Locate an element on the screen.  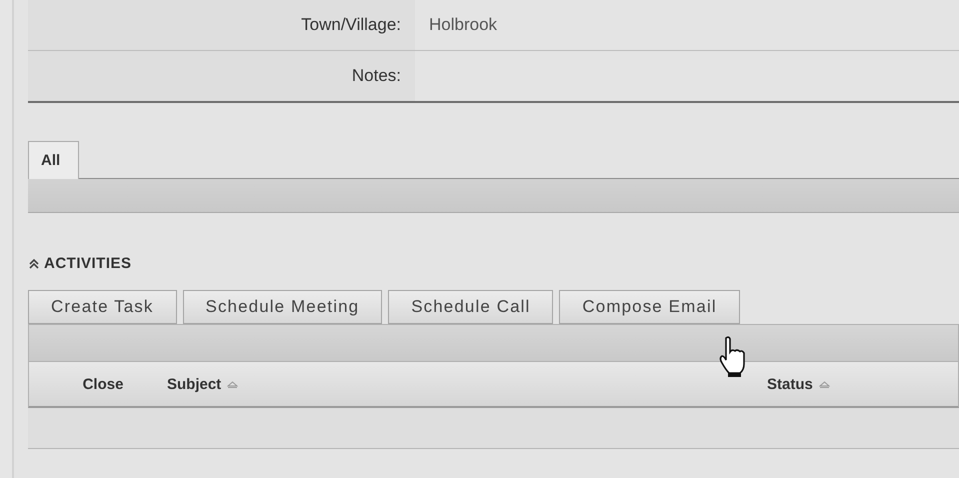
field-value: Holbrook is located at coordinates (463, 25).